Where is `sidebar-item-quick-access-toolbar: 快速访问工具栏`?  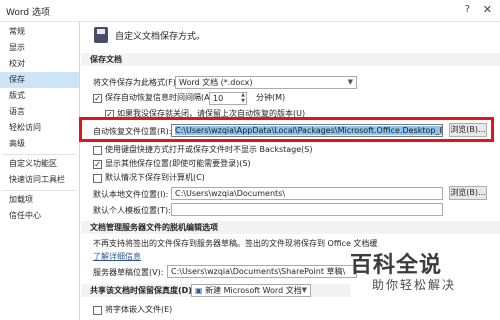 sidebar-item-quick-access-toolbar: 快速访问工具栏 is located at coordinates (39, 180).